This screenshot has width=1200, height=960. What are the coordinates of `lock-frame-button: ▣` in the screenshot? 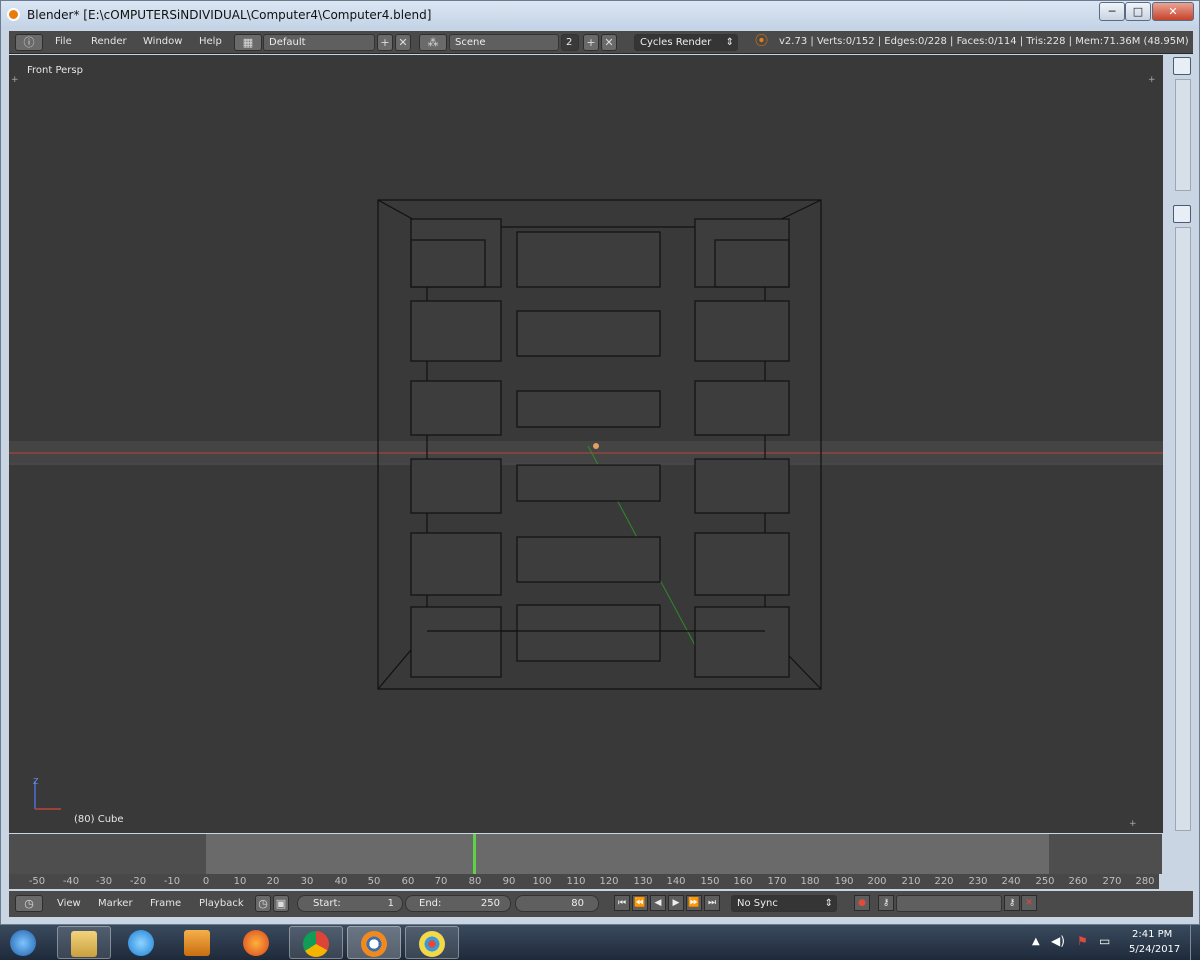 It's located at (281, 903).